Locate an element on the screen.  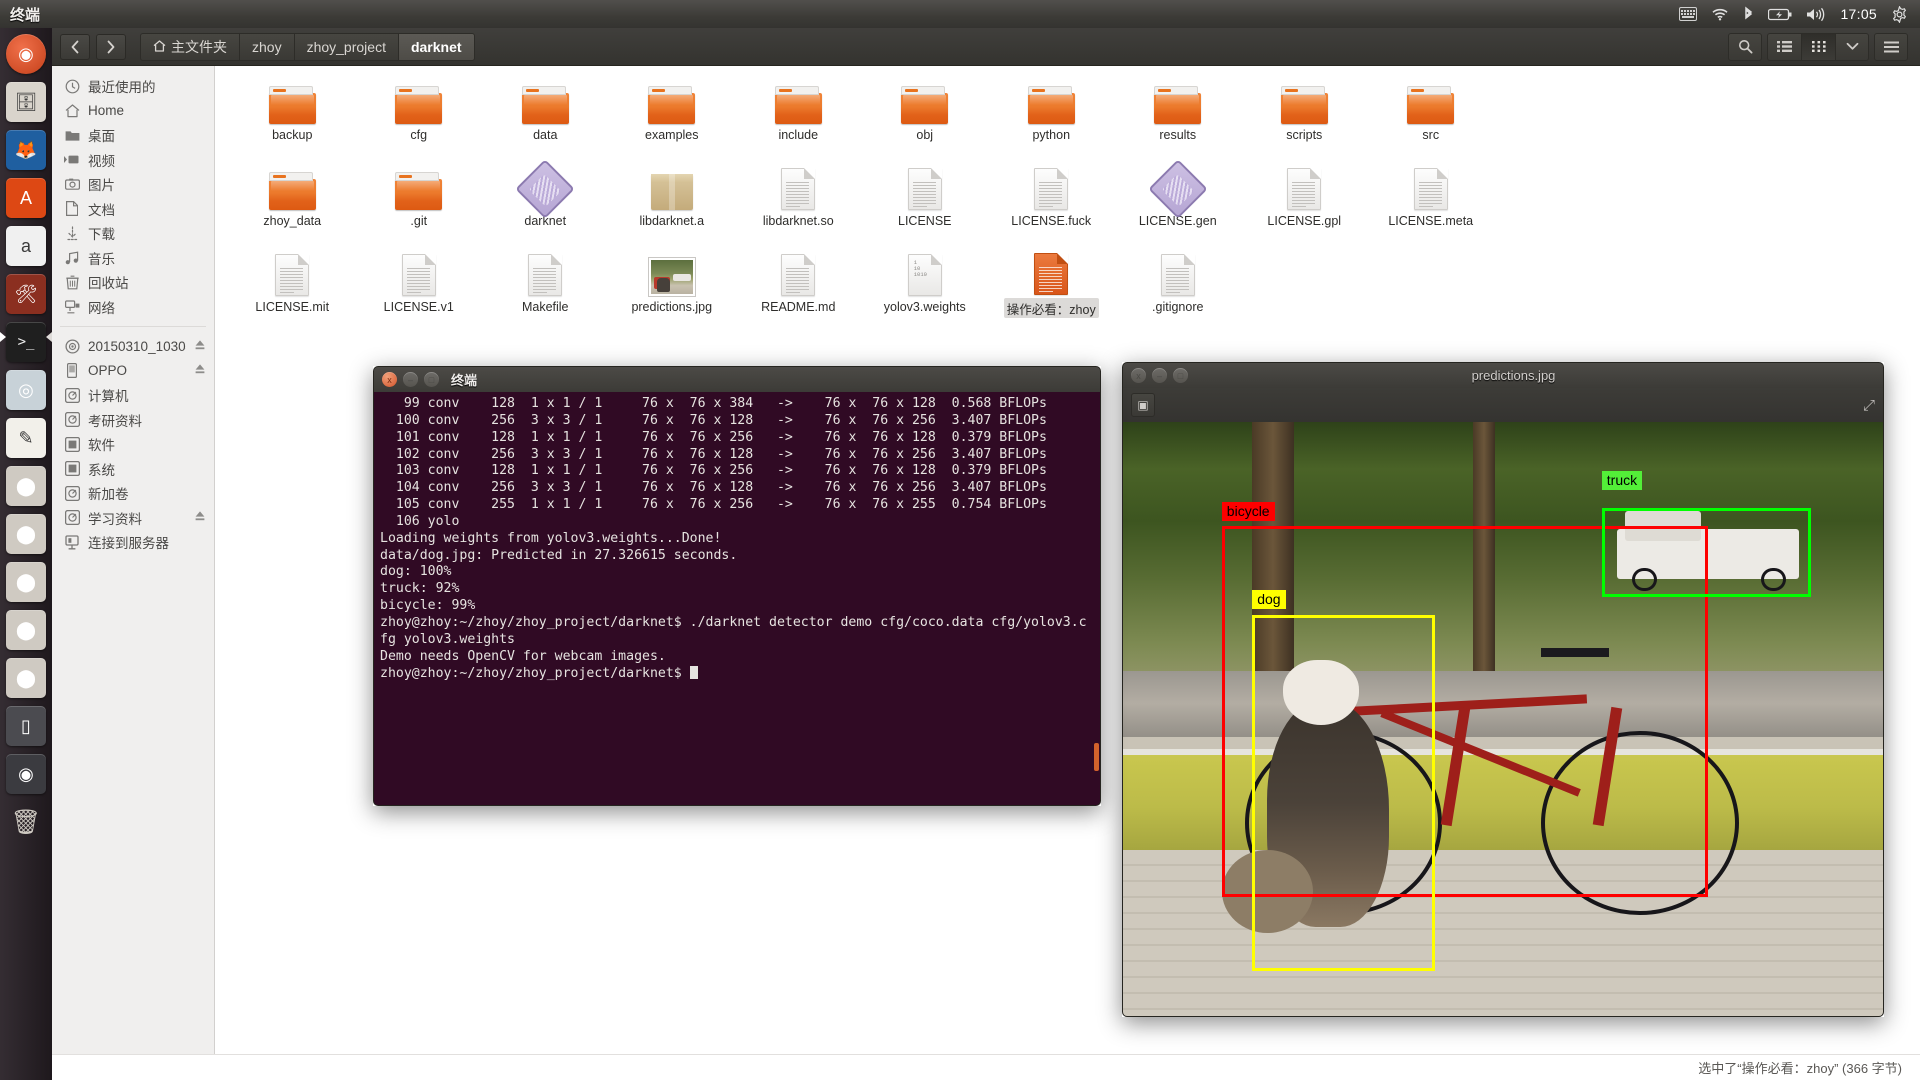
sidebar-item-桌面: 桌面 is located at coordinates (133, 135).